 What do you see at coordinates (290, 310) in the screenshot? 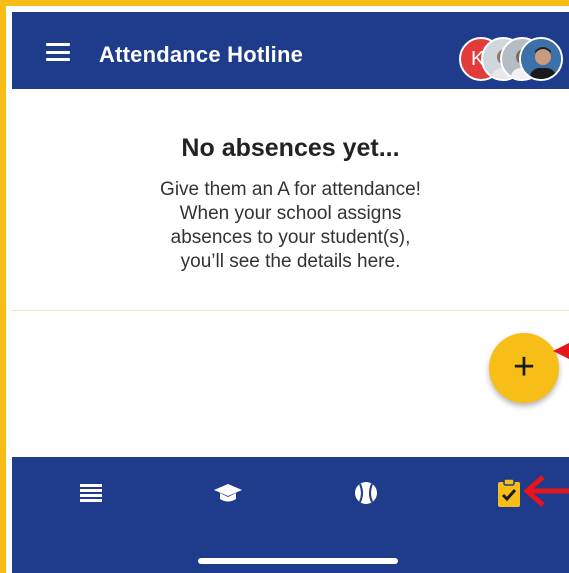
I see `divider` at bounding box center [290, 310].